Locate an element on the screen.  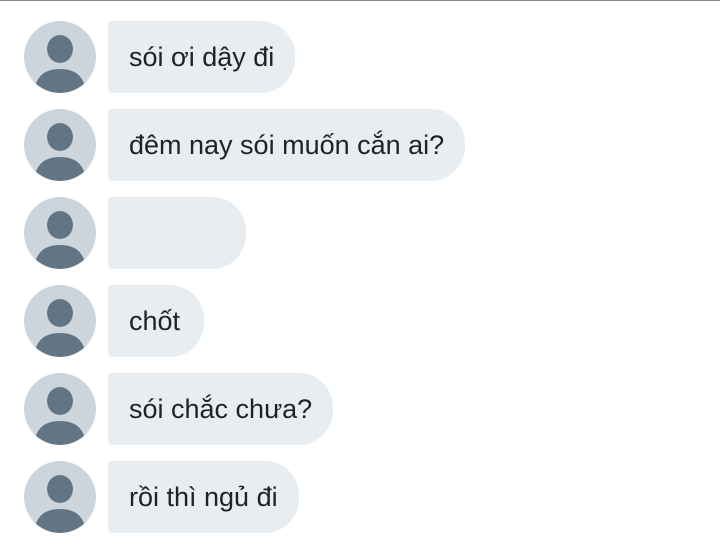
message-text: sói ơi dậy đi is located at coordinates (202, 56).